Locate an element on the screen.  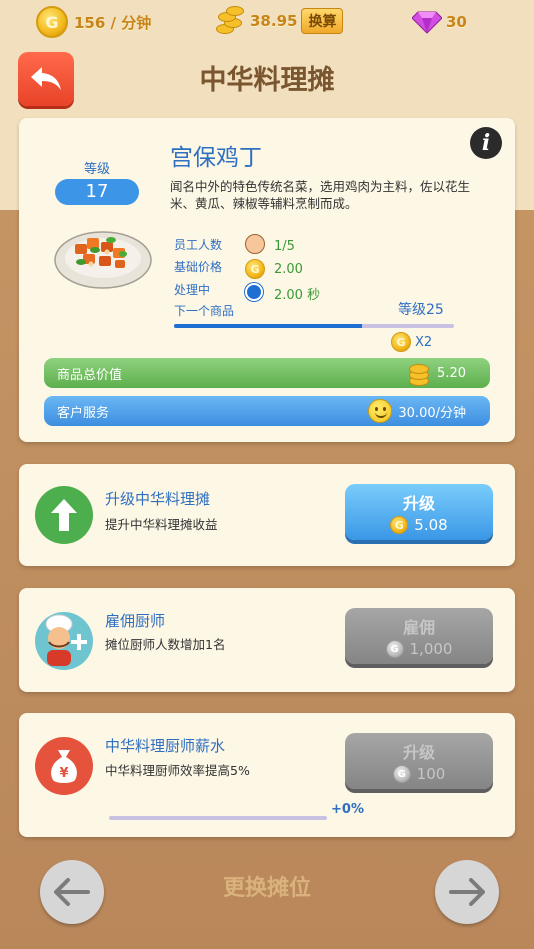
money-bag-icon: ¥ is located at coordinates (64, 766).